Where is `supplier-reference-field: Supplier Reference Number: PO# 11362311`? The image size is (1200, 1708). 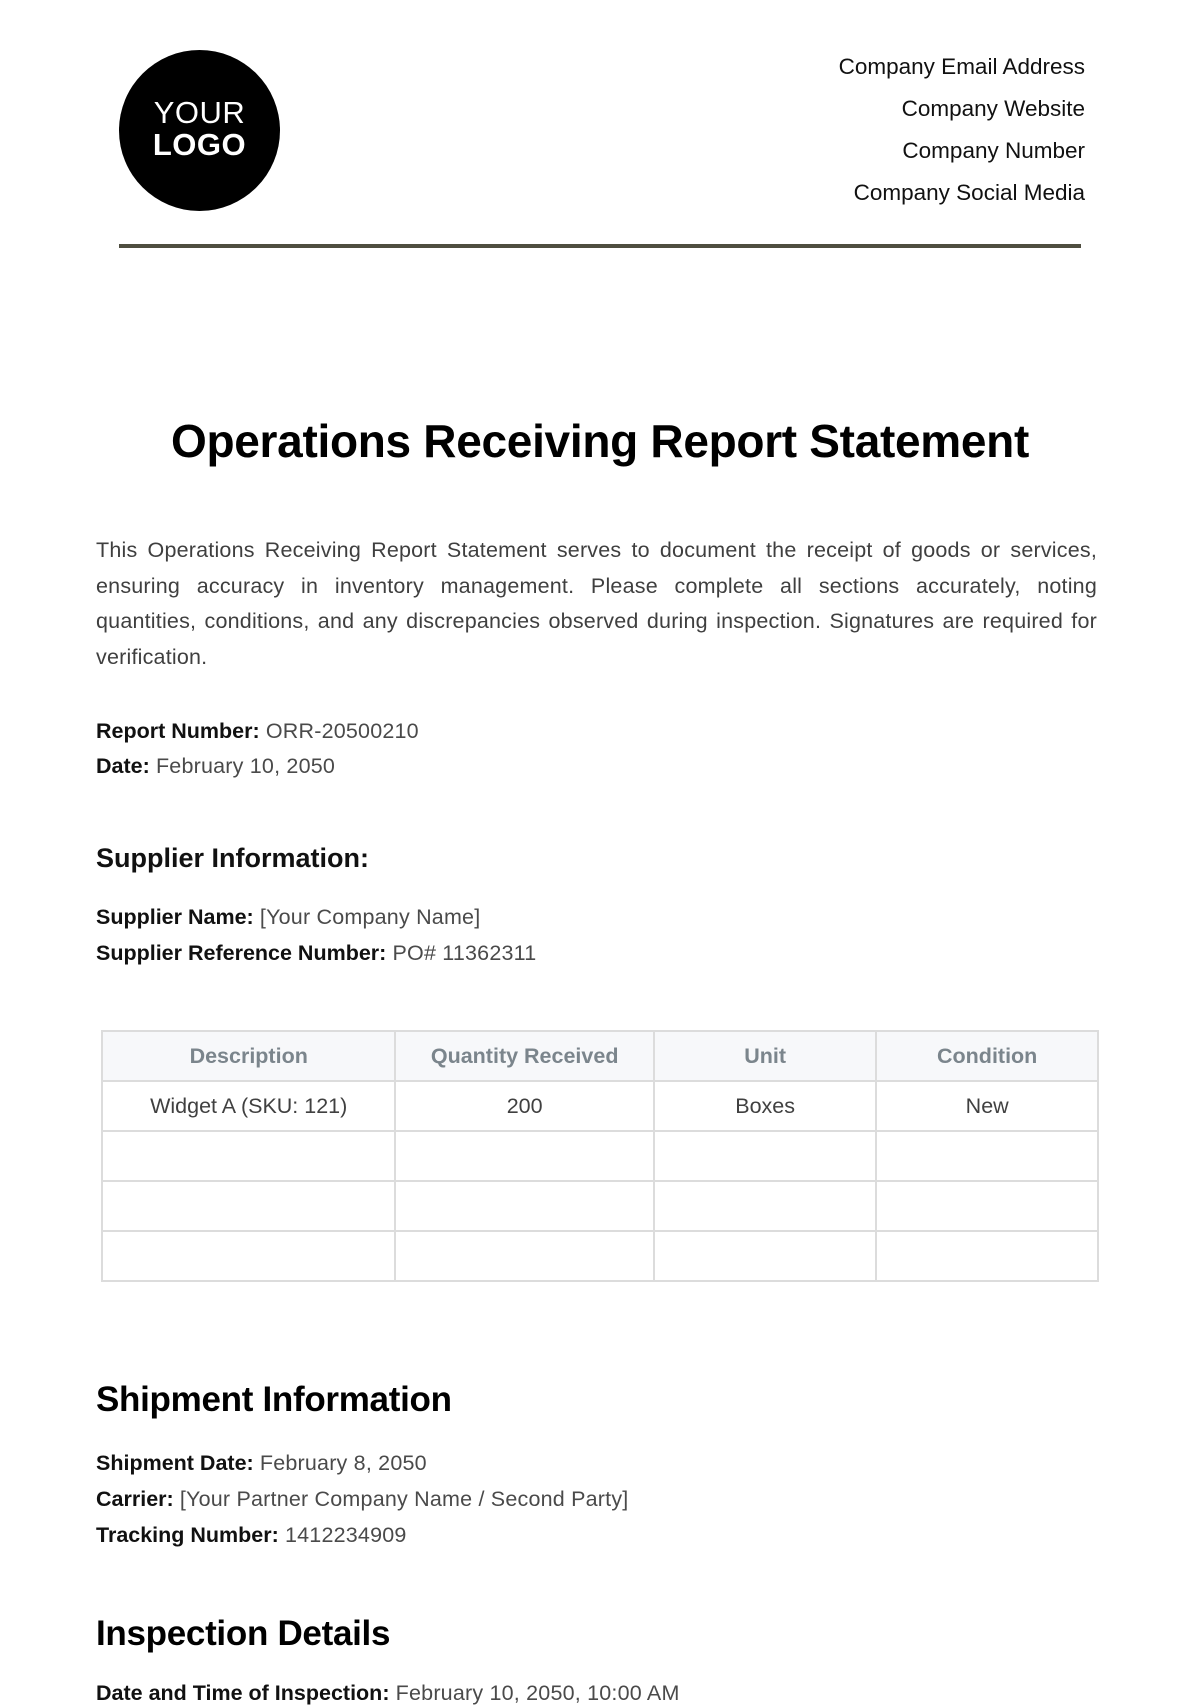
supplier-reference-field: Supplier Reference Number: PO# 11362311 is located at coordinates (316, 953).